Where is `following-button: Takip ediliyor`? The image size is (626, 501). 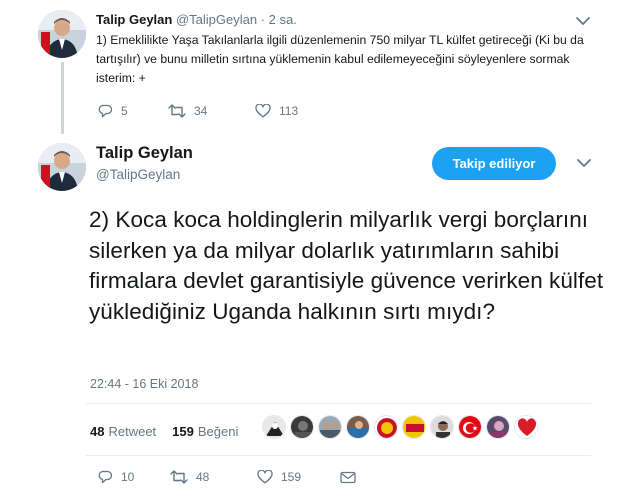
following-button: Takip ediliyor is located at coordinates (494, 163).